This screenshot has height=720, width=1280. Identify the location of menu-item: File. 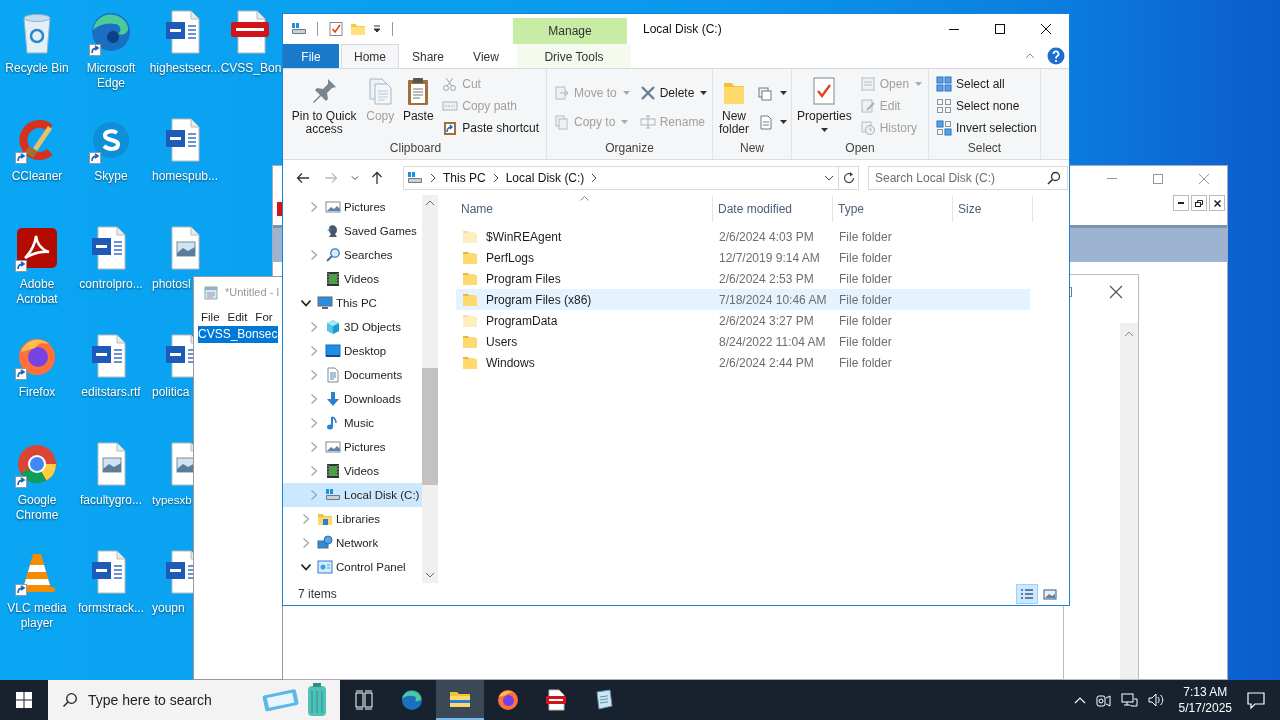
(210, 316).